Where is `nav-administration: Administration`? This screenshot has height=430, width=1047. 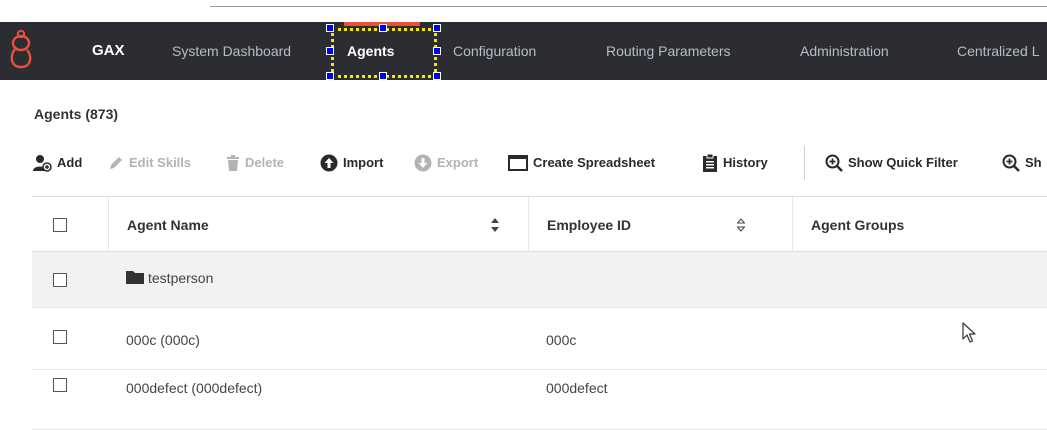
nav-administration: Administration is located at coordinates (844, 51).